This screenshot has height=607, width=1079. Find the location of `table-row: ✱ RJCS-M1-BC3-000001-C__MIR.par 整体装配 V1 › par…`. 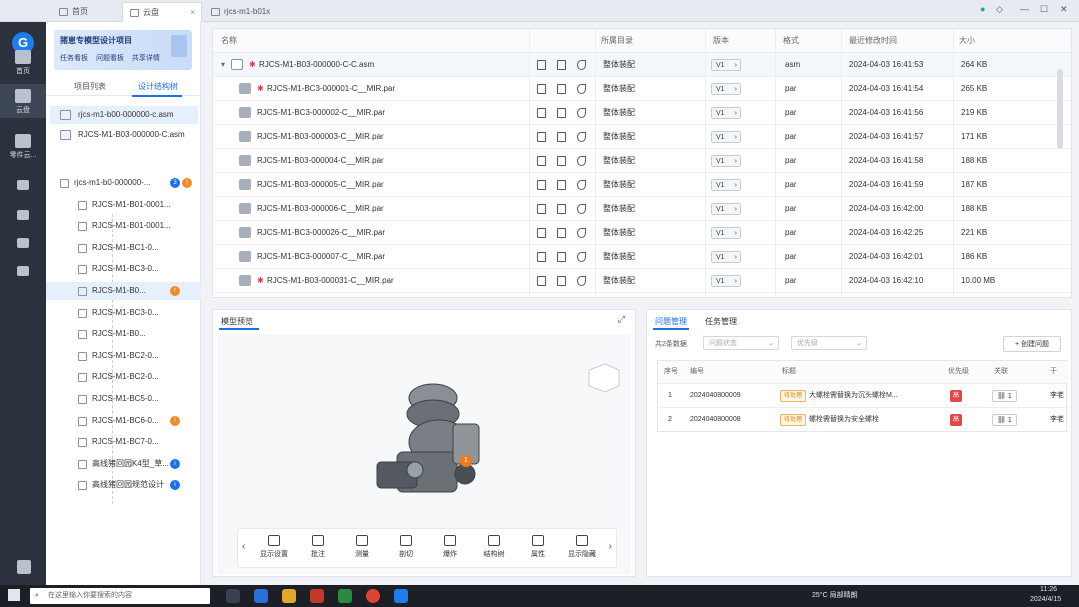

table-row: ✱ RJCS-M1-BC3-000001-C__MIR.par 整体装配 V1 › par… is located at coordinates (642, 89).